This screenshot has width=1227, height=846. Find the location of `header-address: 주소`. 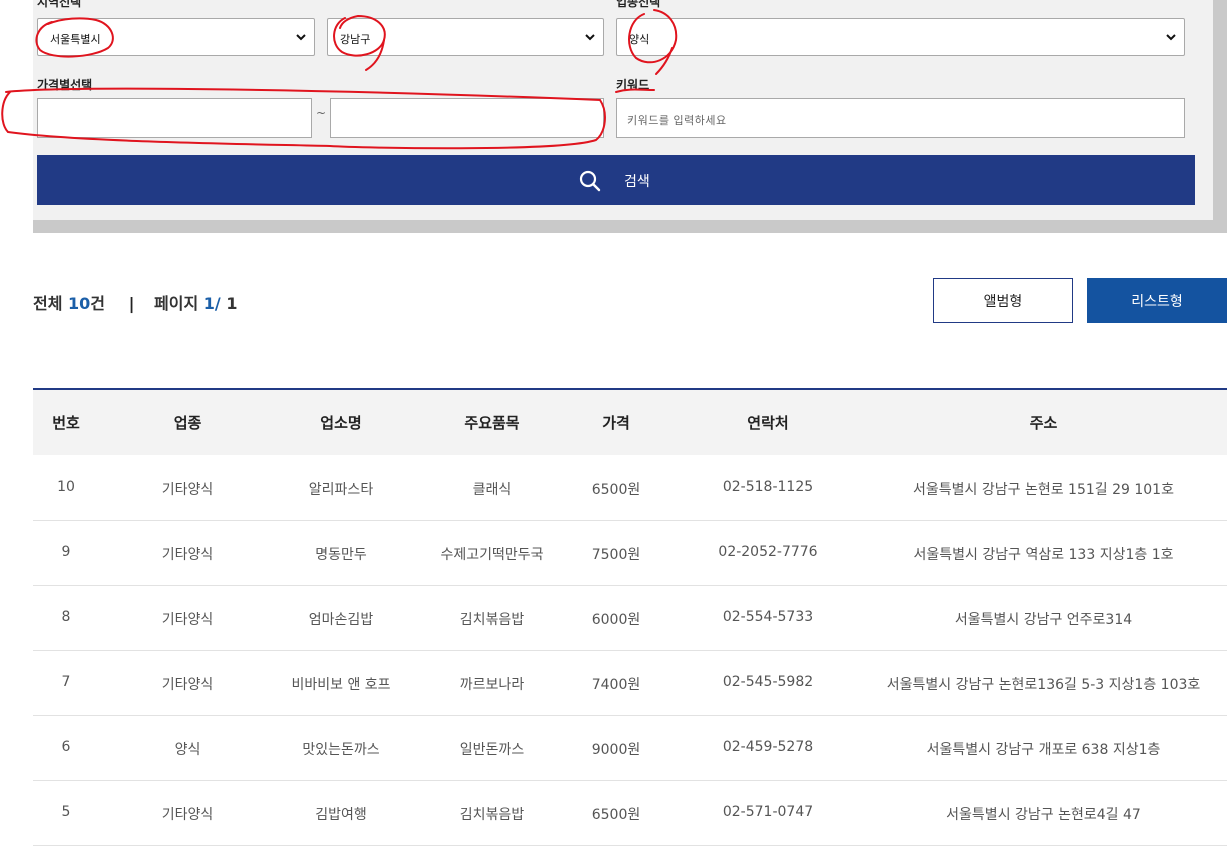

header-address: 주소 is located at coordinates (1043, 423).